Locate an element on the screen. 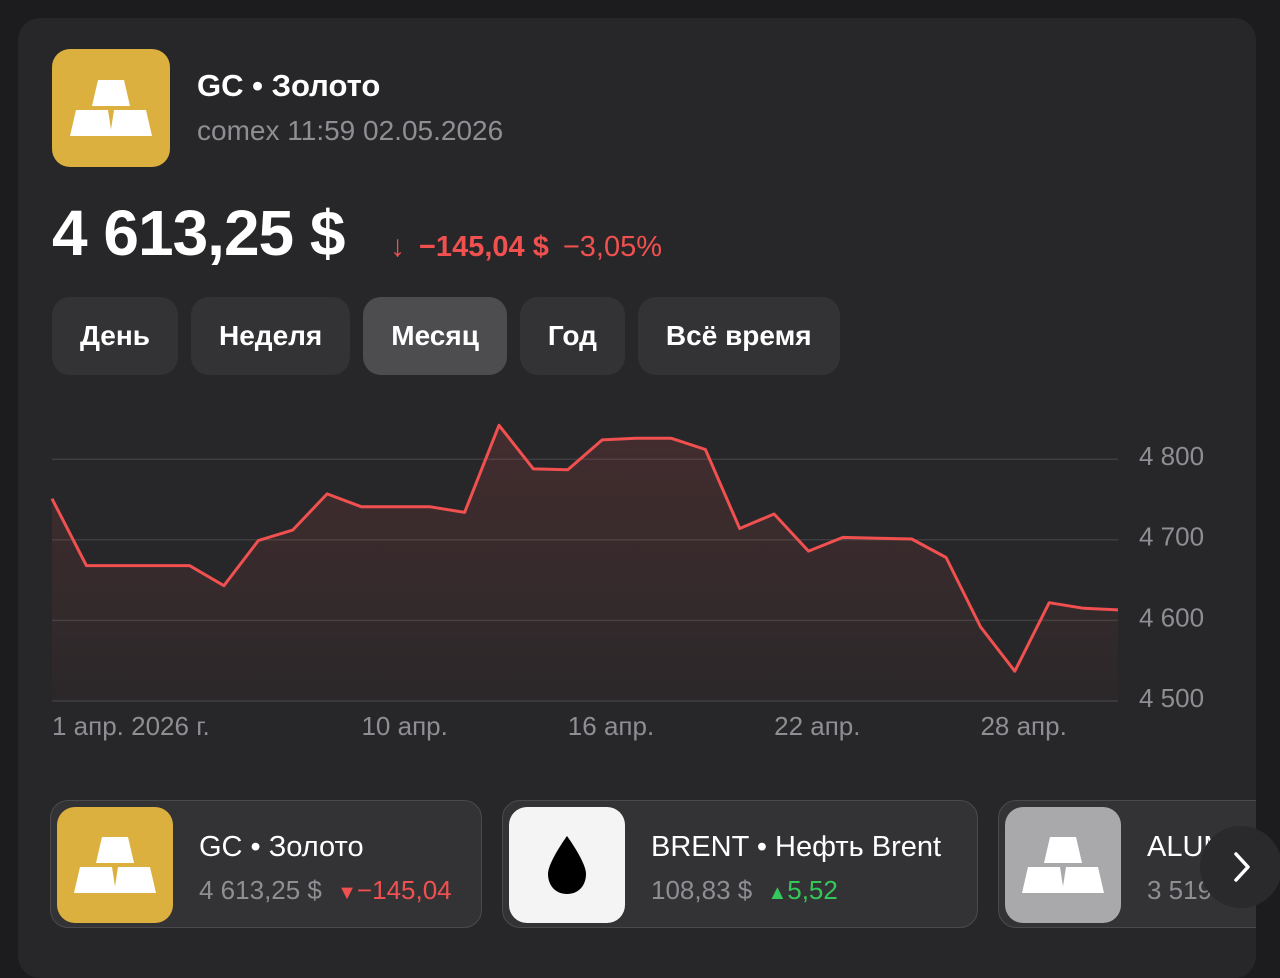 The height and width of the screenshot is (978, 1280). instrument-title: GC • Золото is located at coordinates (289, 85).